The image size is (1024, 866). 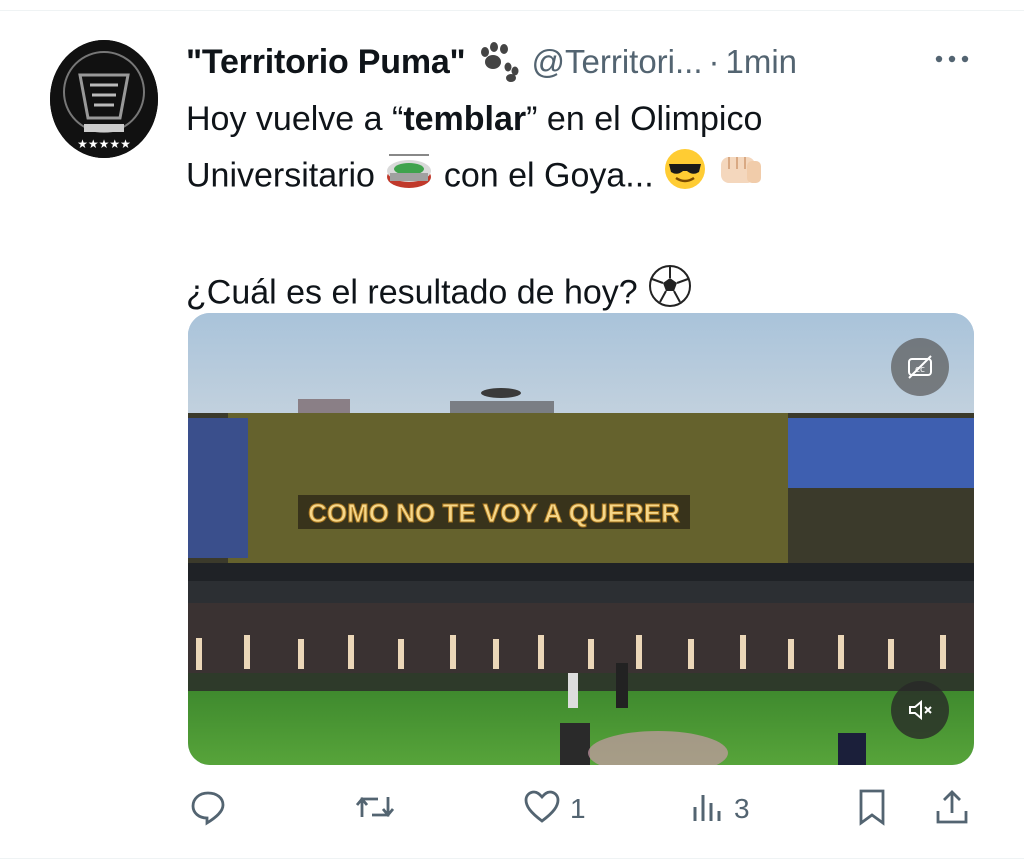 I want to click on bookmark-button, so click(x=872, y=809).